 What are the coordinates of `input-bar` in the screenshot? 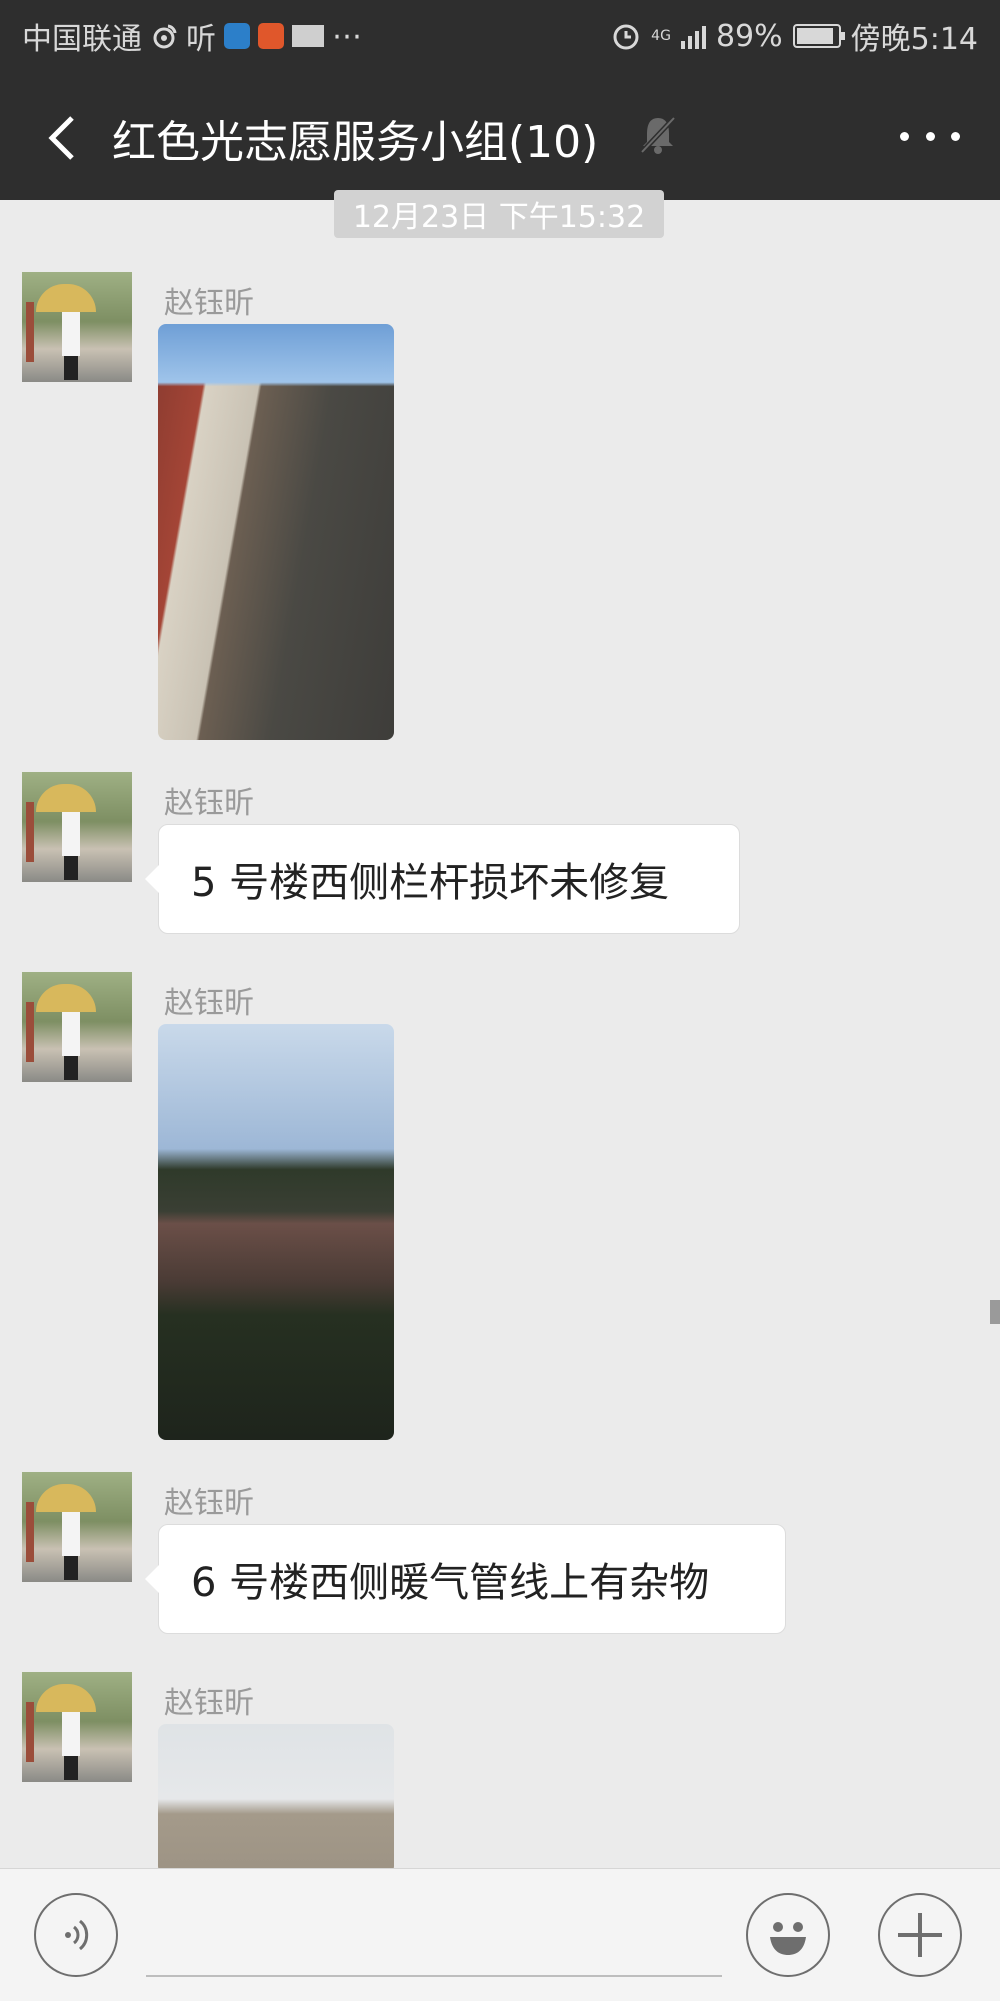 It's located at (500, 1934).